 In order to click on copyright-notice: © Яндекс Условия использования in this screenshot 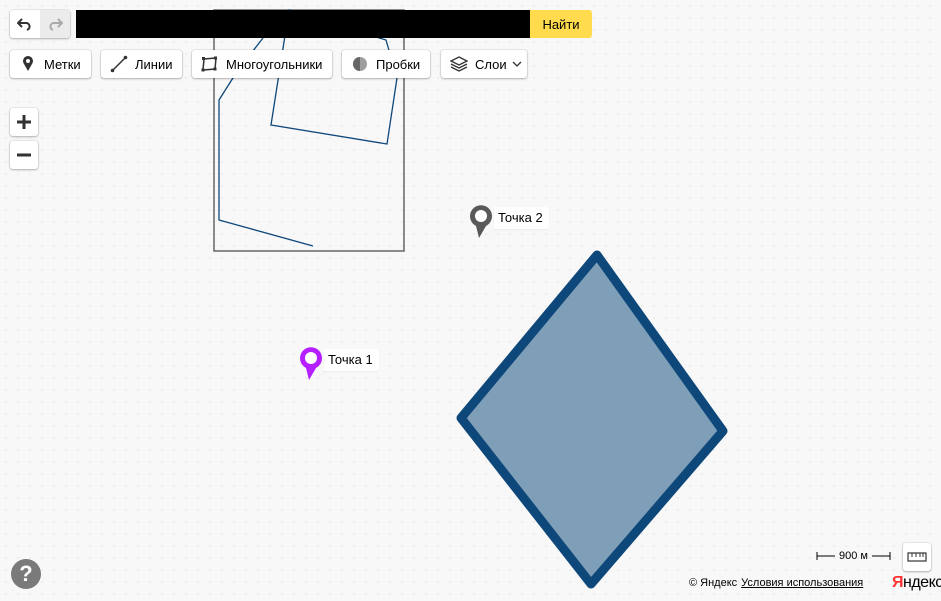, I will do `click(776, 583)`.